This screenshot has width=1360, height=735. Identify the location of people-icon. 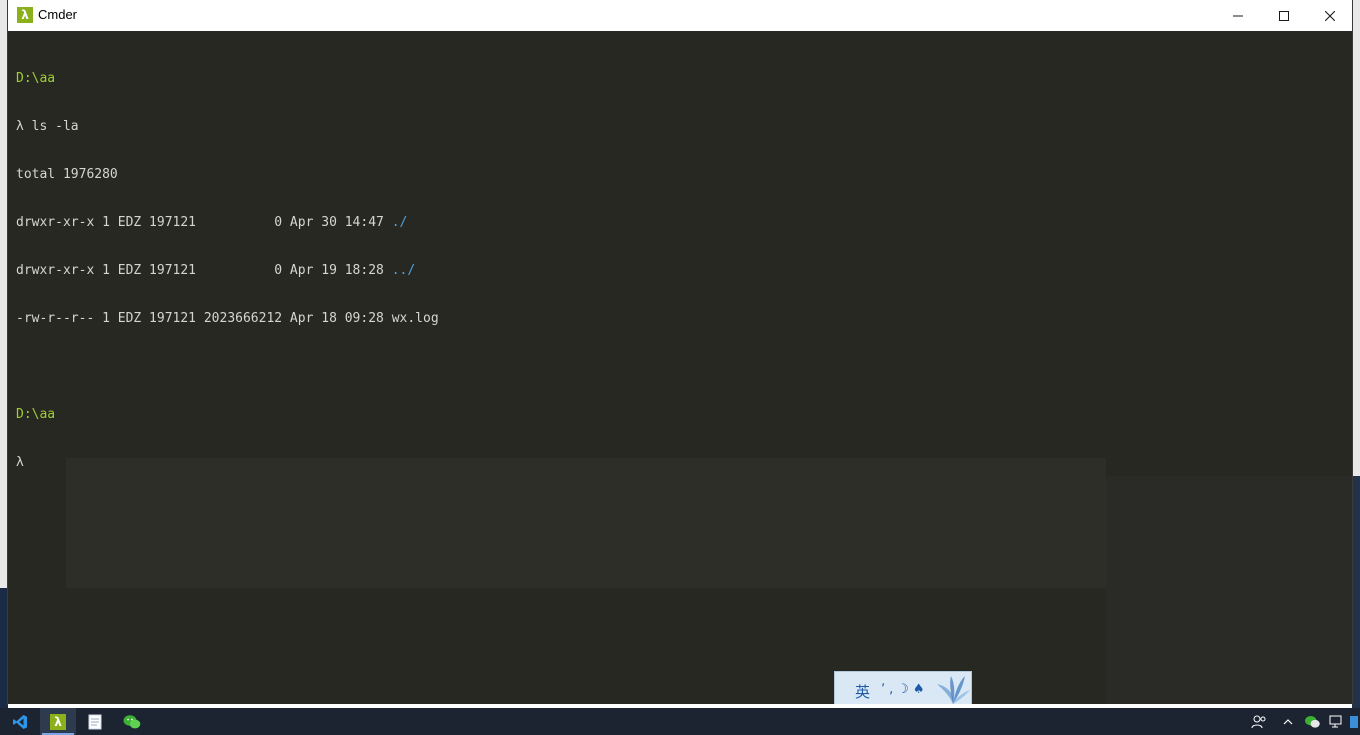
(1259, 721).